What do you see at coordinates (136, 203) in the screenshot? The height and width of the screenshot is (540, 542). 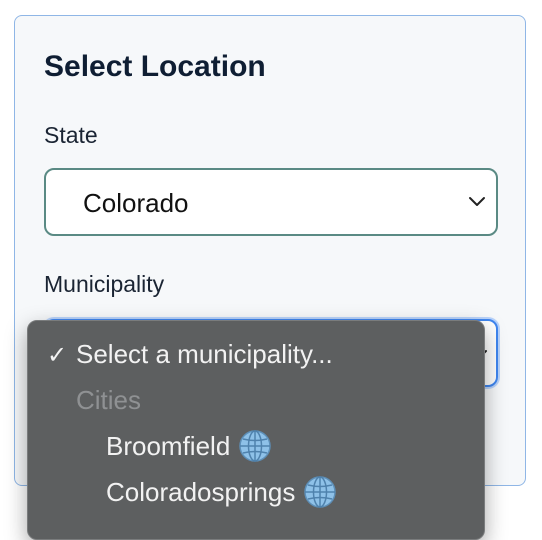 I see `state-select-value: Colorado` at bounding box center [136, 203].